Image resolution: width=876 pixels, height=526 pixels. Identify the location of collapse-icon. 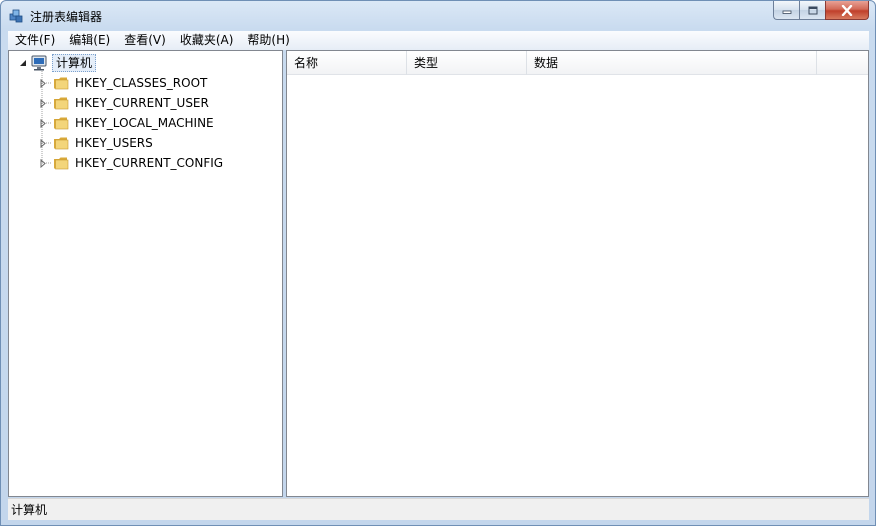
(23, 63).